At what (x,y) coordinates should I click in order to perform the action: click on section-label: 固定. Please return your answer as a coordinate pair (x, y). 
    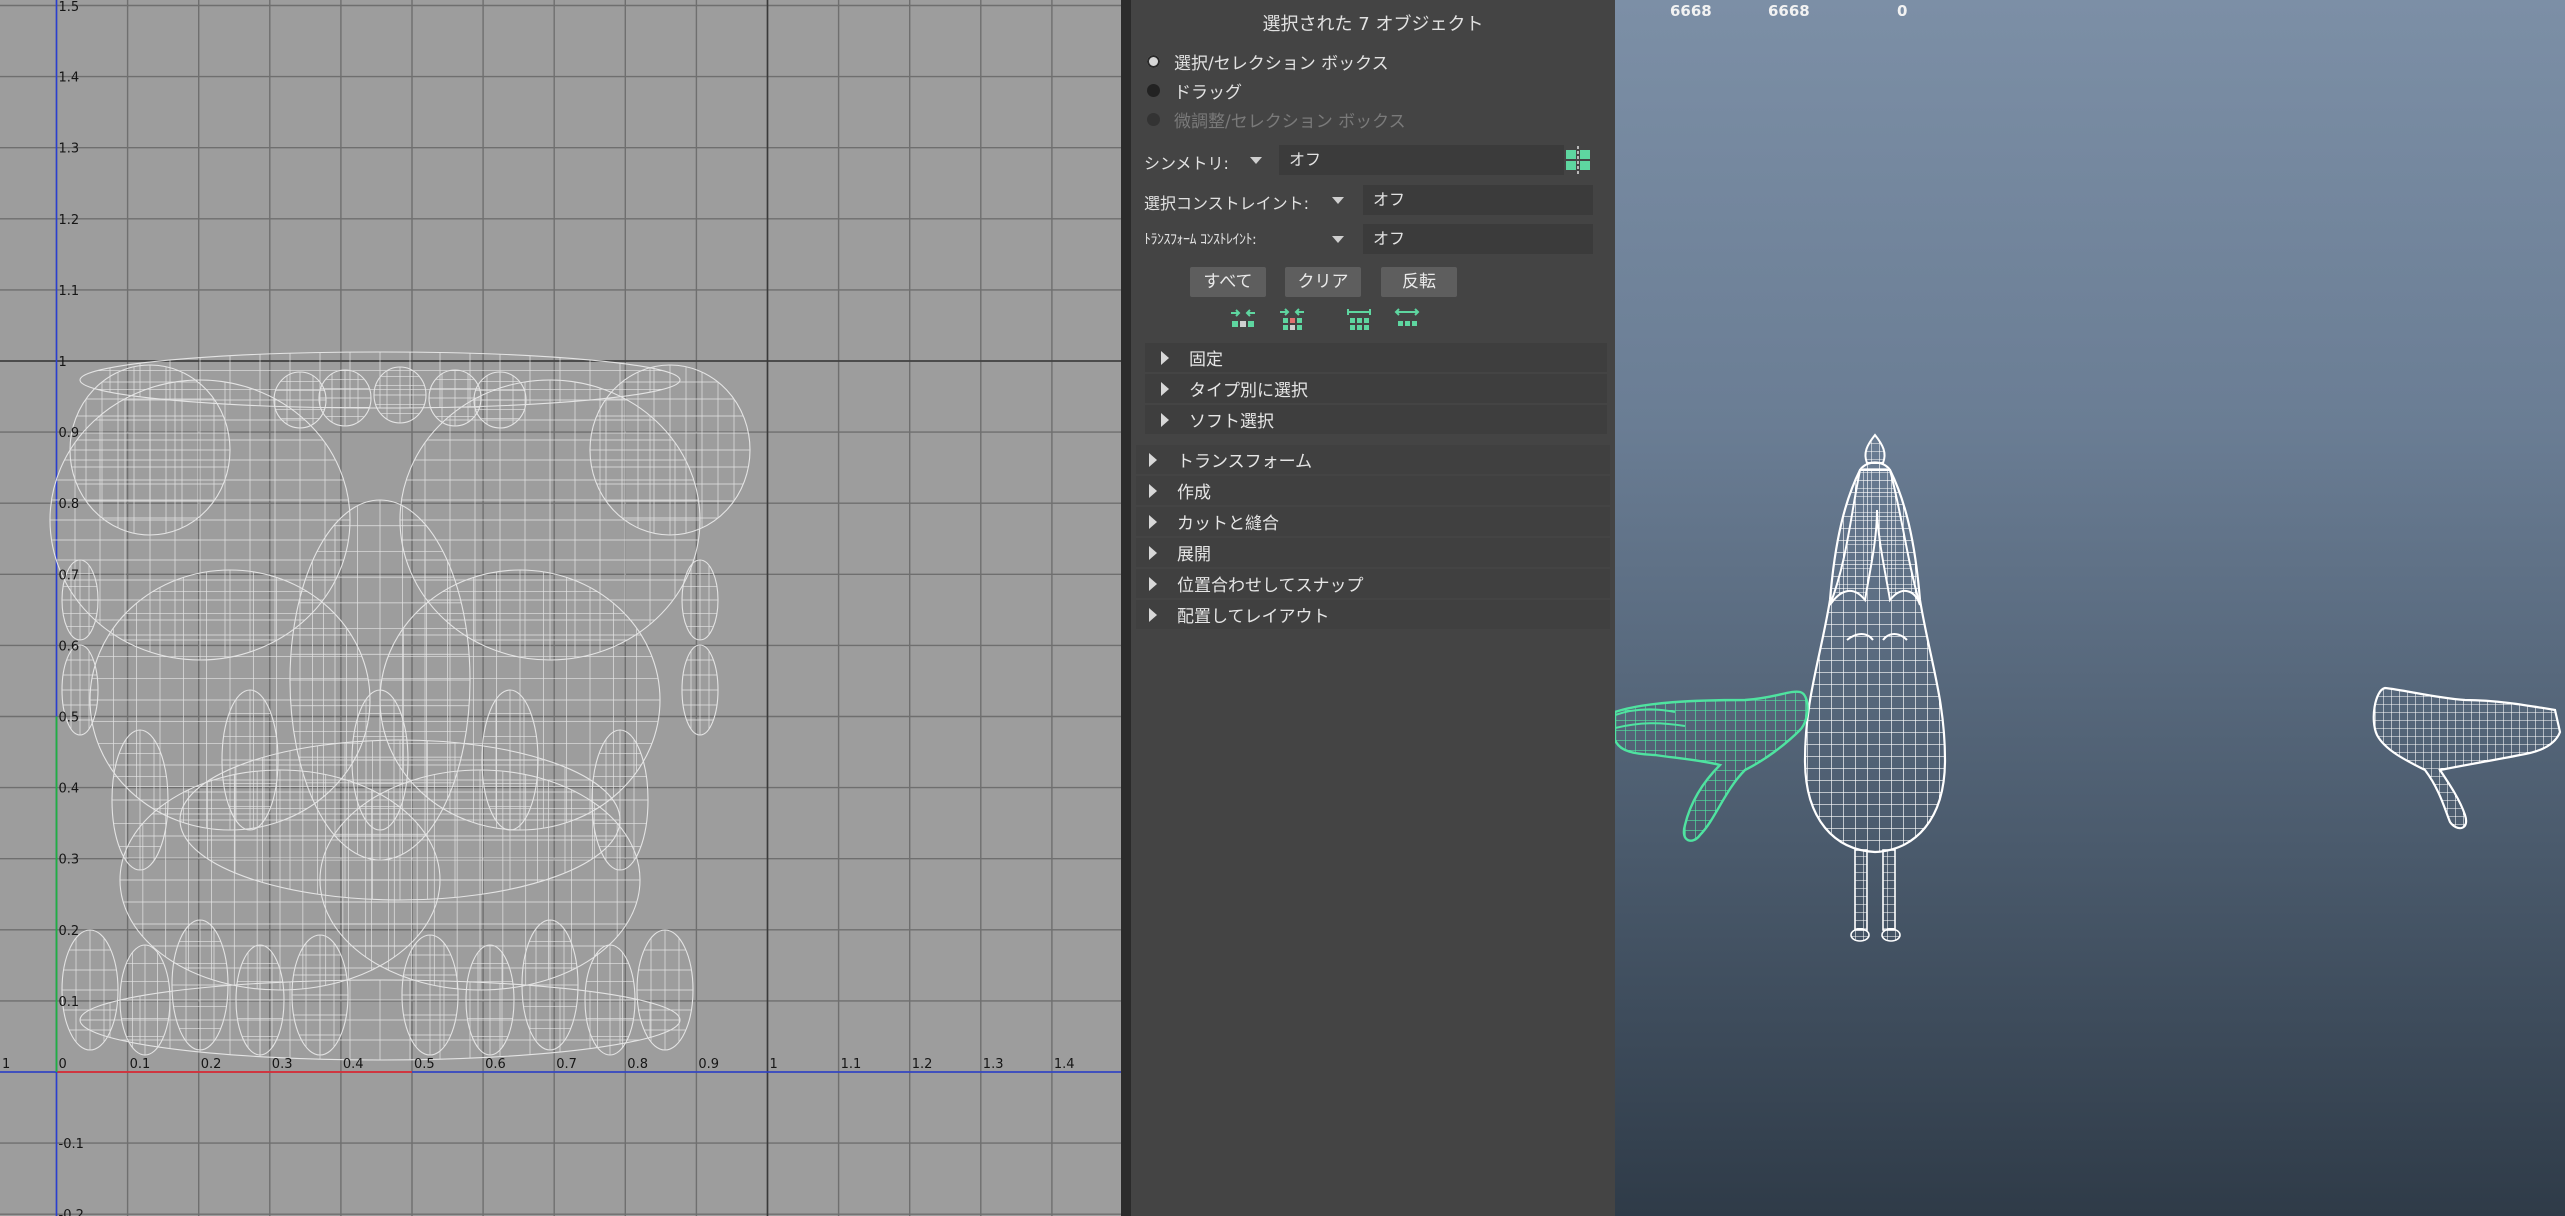
    Looking at the image, I should click on (1206, 360).